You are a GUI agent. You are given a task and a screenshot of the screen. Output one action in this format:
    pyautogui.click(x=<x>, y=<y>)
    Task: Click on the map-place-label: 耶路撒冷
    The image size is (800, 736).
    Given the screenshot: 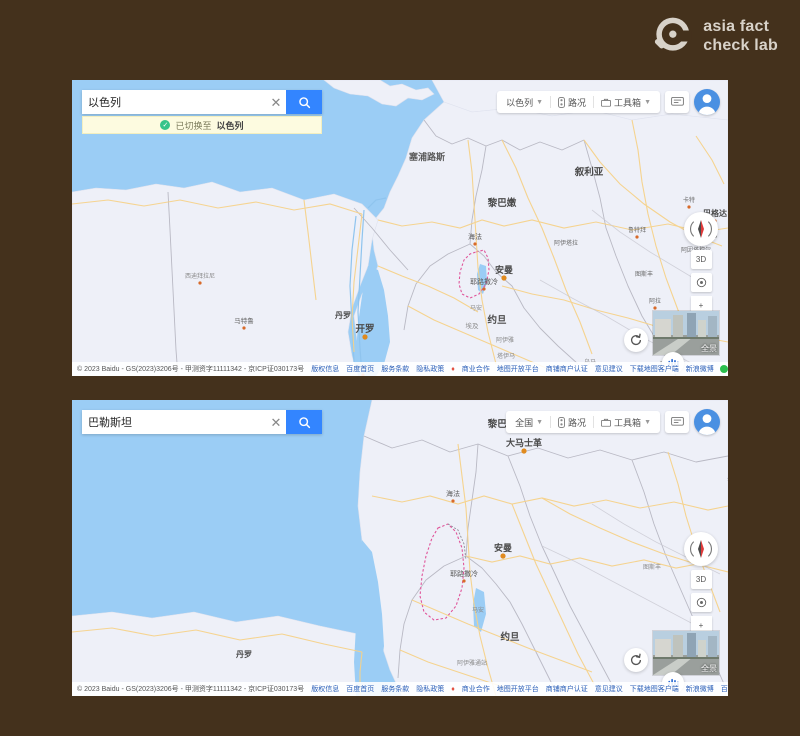 What is the action you would take?
    pyautogui.click(x=484, y=281)
    